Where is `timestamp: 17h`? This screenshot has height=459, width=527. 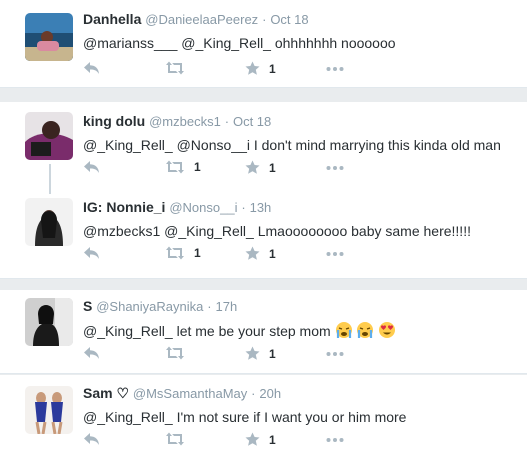
timestamp: 17h is located at coordinates (227, 306).